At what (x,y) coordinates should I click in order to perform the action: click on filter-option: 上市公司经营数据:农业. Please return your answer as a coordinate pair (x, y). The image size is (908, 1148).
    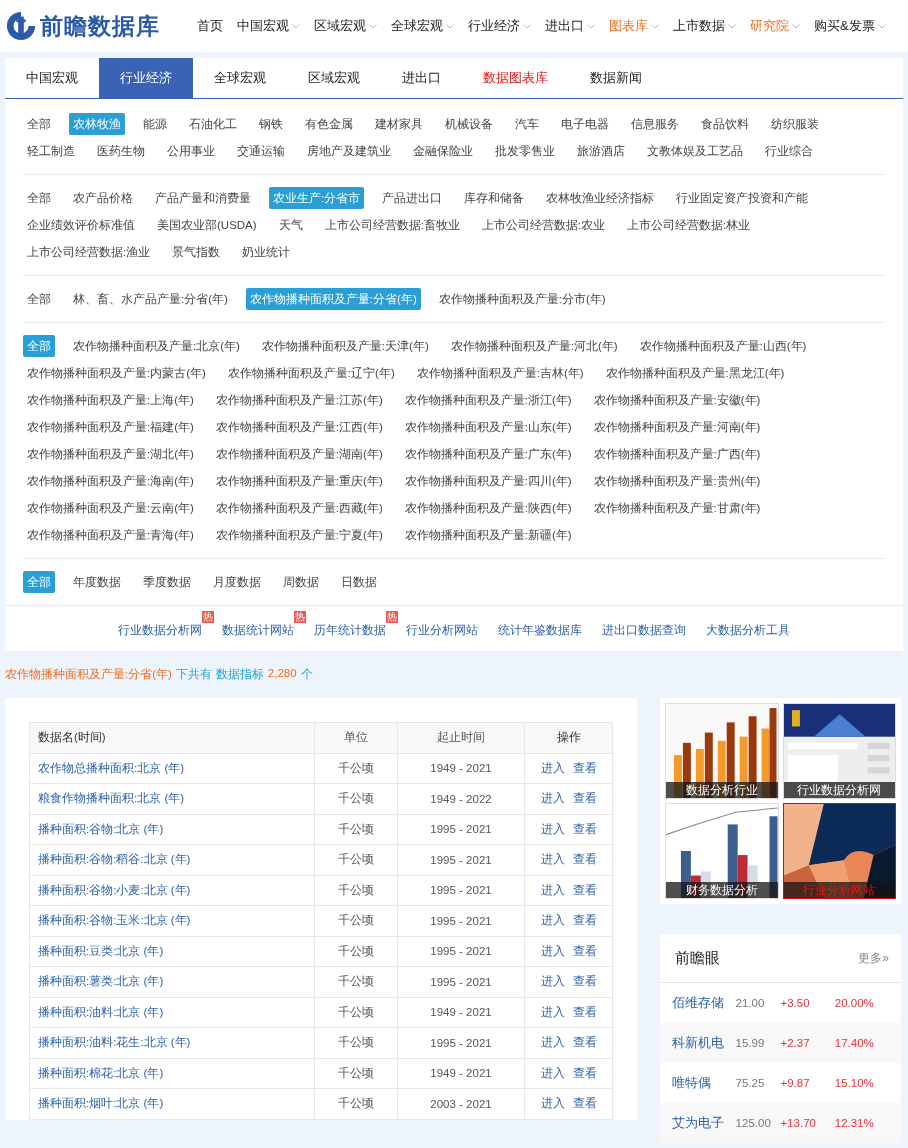
    Looking at the image, I should click on (543, 225).